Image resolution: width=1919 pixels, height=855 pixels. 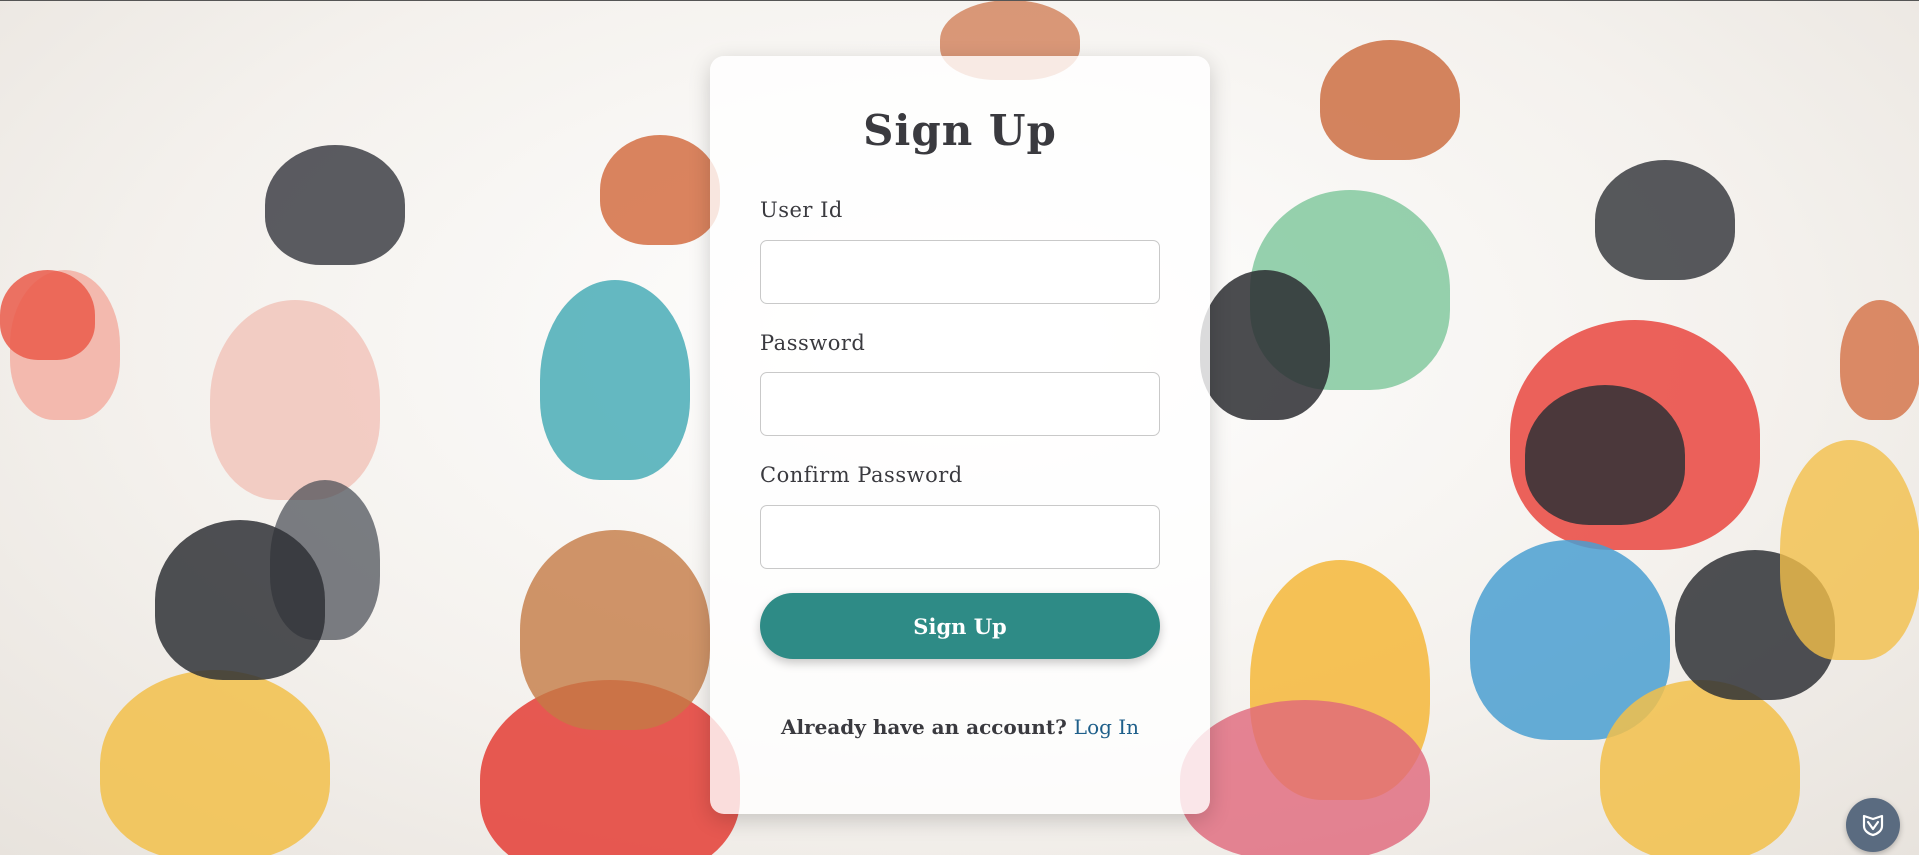 What do you see at coordinates (801, 210) in the screenshot?
I see `user-id-label: User Id` at bounding box center [801, 210].